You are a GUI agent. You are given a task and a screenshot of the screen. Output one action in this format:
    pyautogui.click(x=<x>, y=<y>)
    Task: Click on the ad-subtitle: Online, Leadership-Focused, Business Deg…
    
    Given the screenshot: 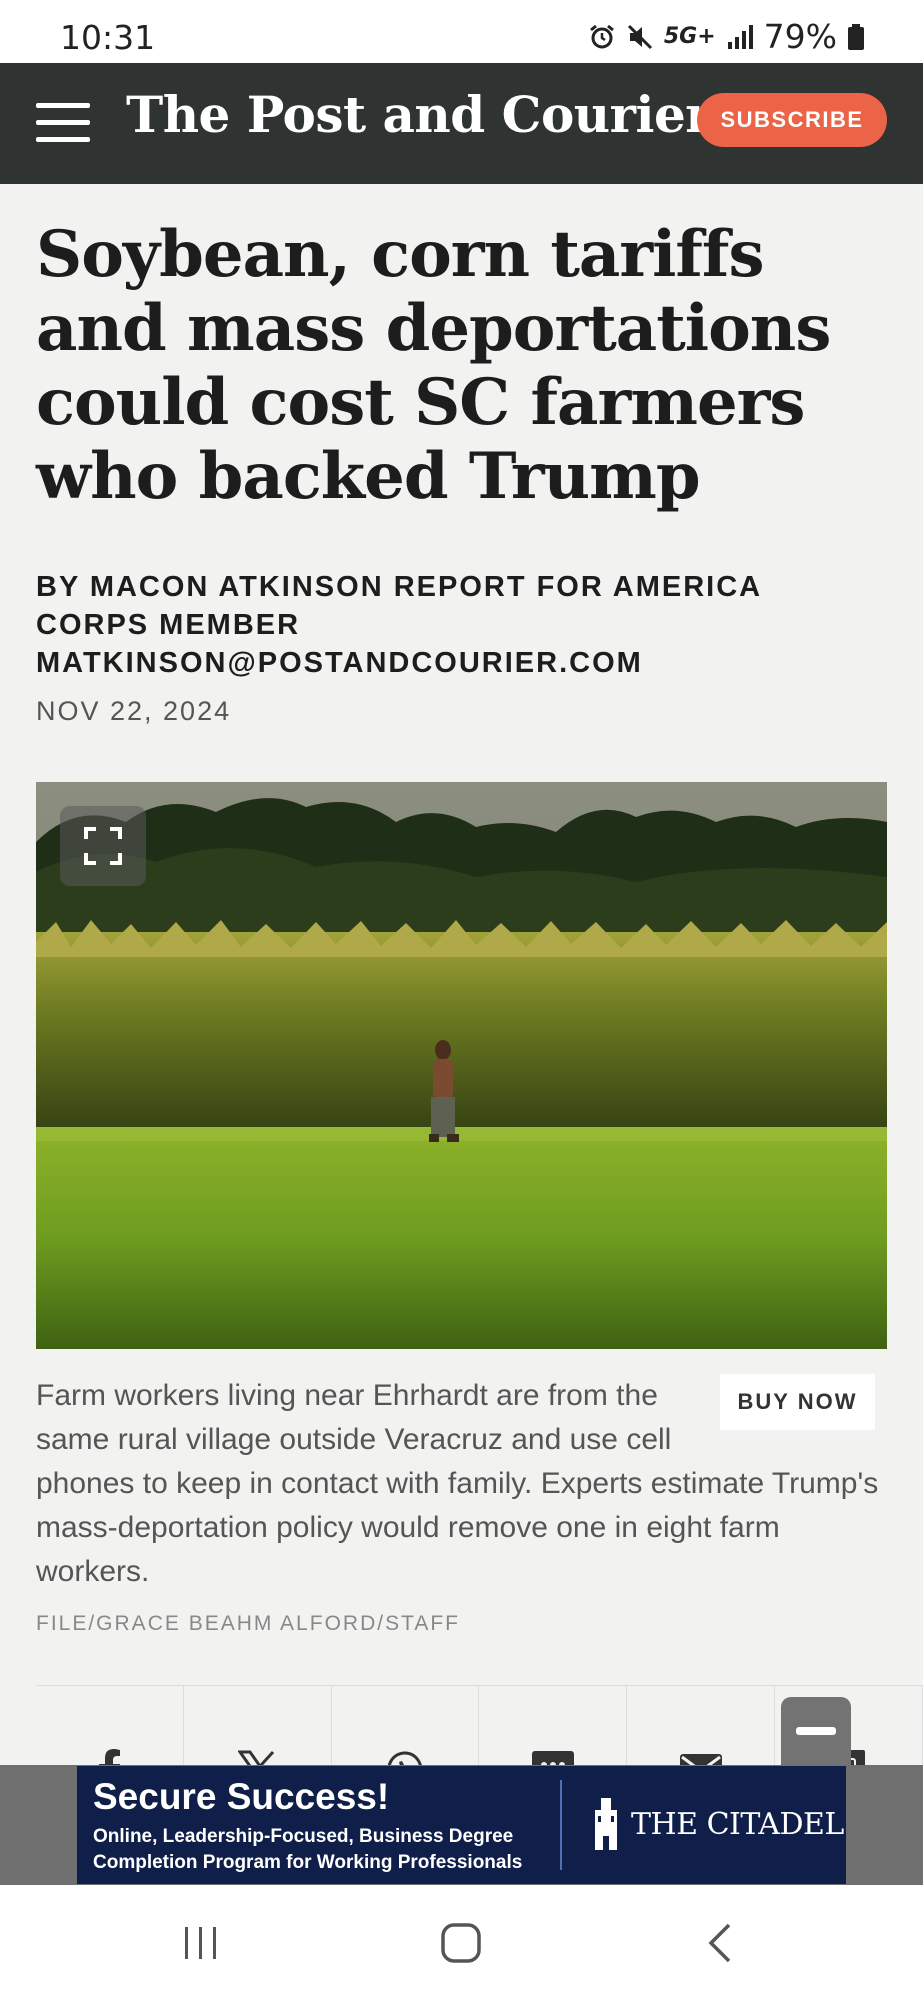 What is the action you would take?
    pyautogui.click(x=307, y=1850)
    